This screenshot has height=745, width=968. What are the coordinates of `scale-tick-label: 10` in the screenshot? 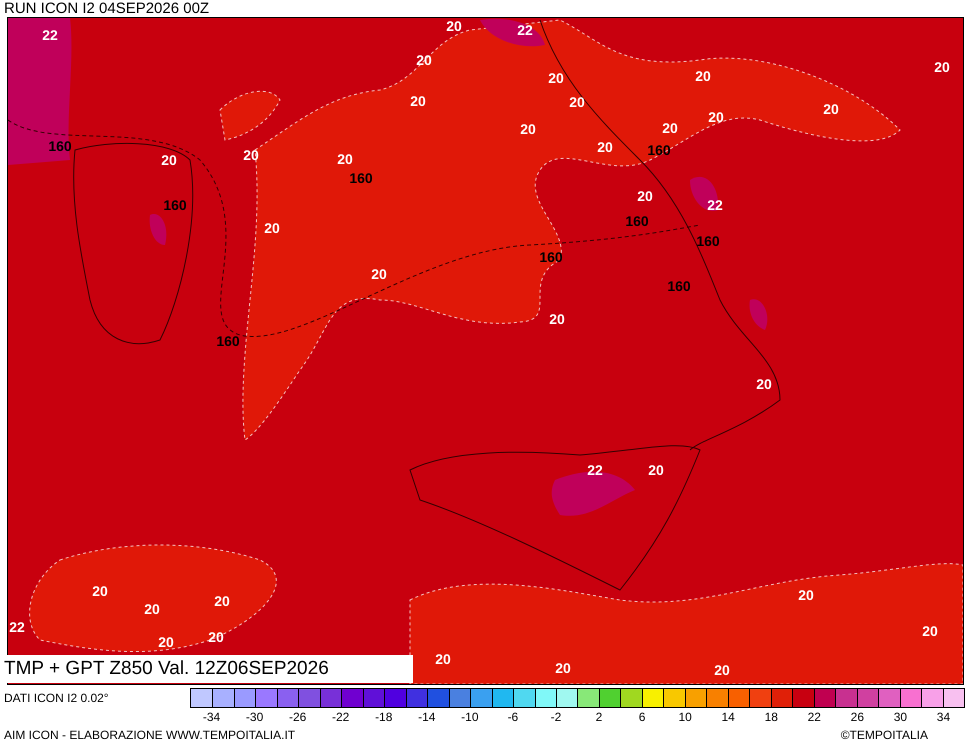 It's located at (685, 717).